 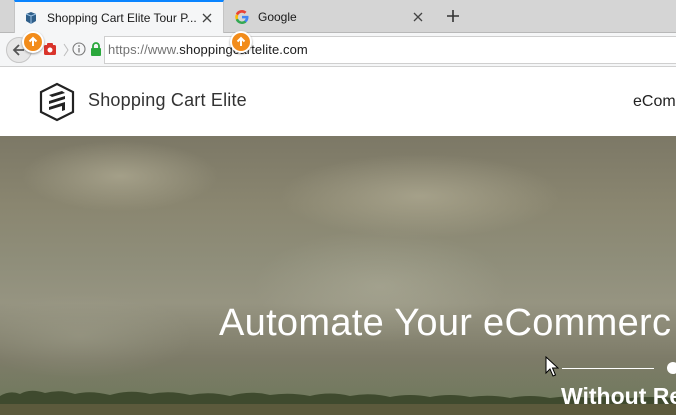 I want to click on google-favicon-icon, so click(x=242, y=17).